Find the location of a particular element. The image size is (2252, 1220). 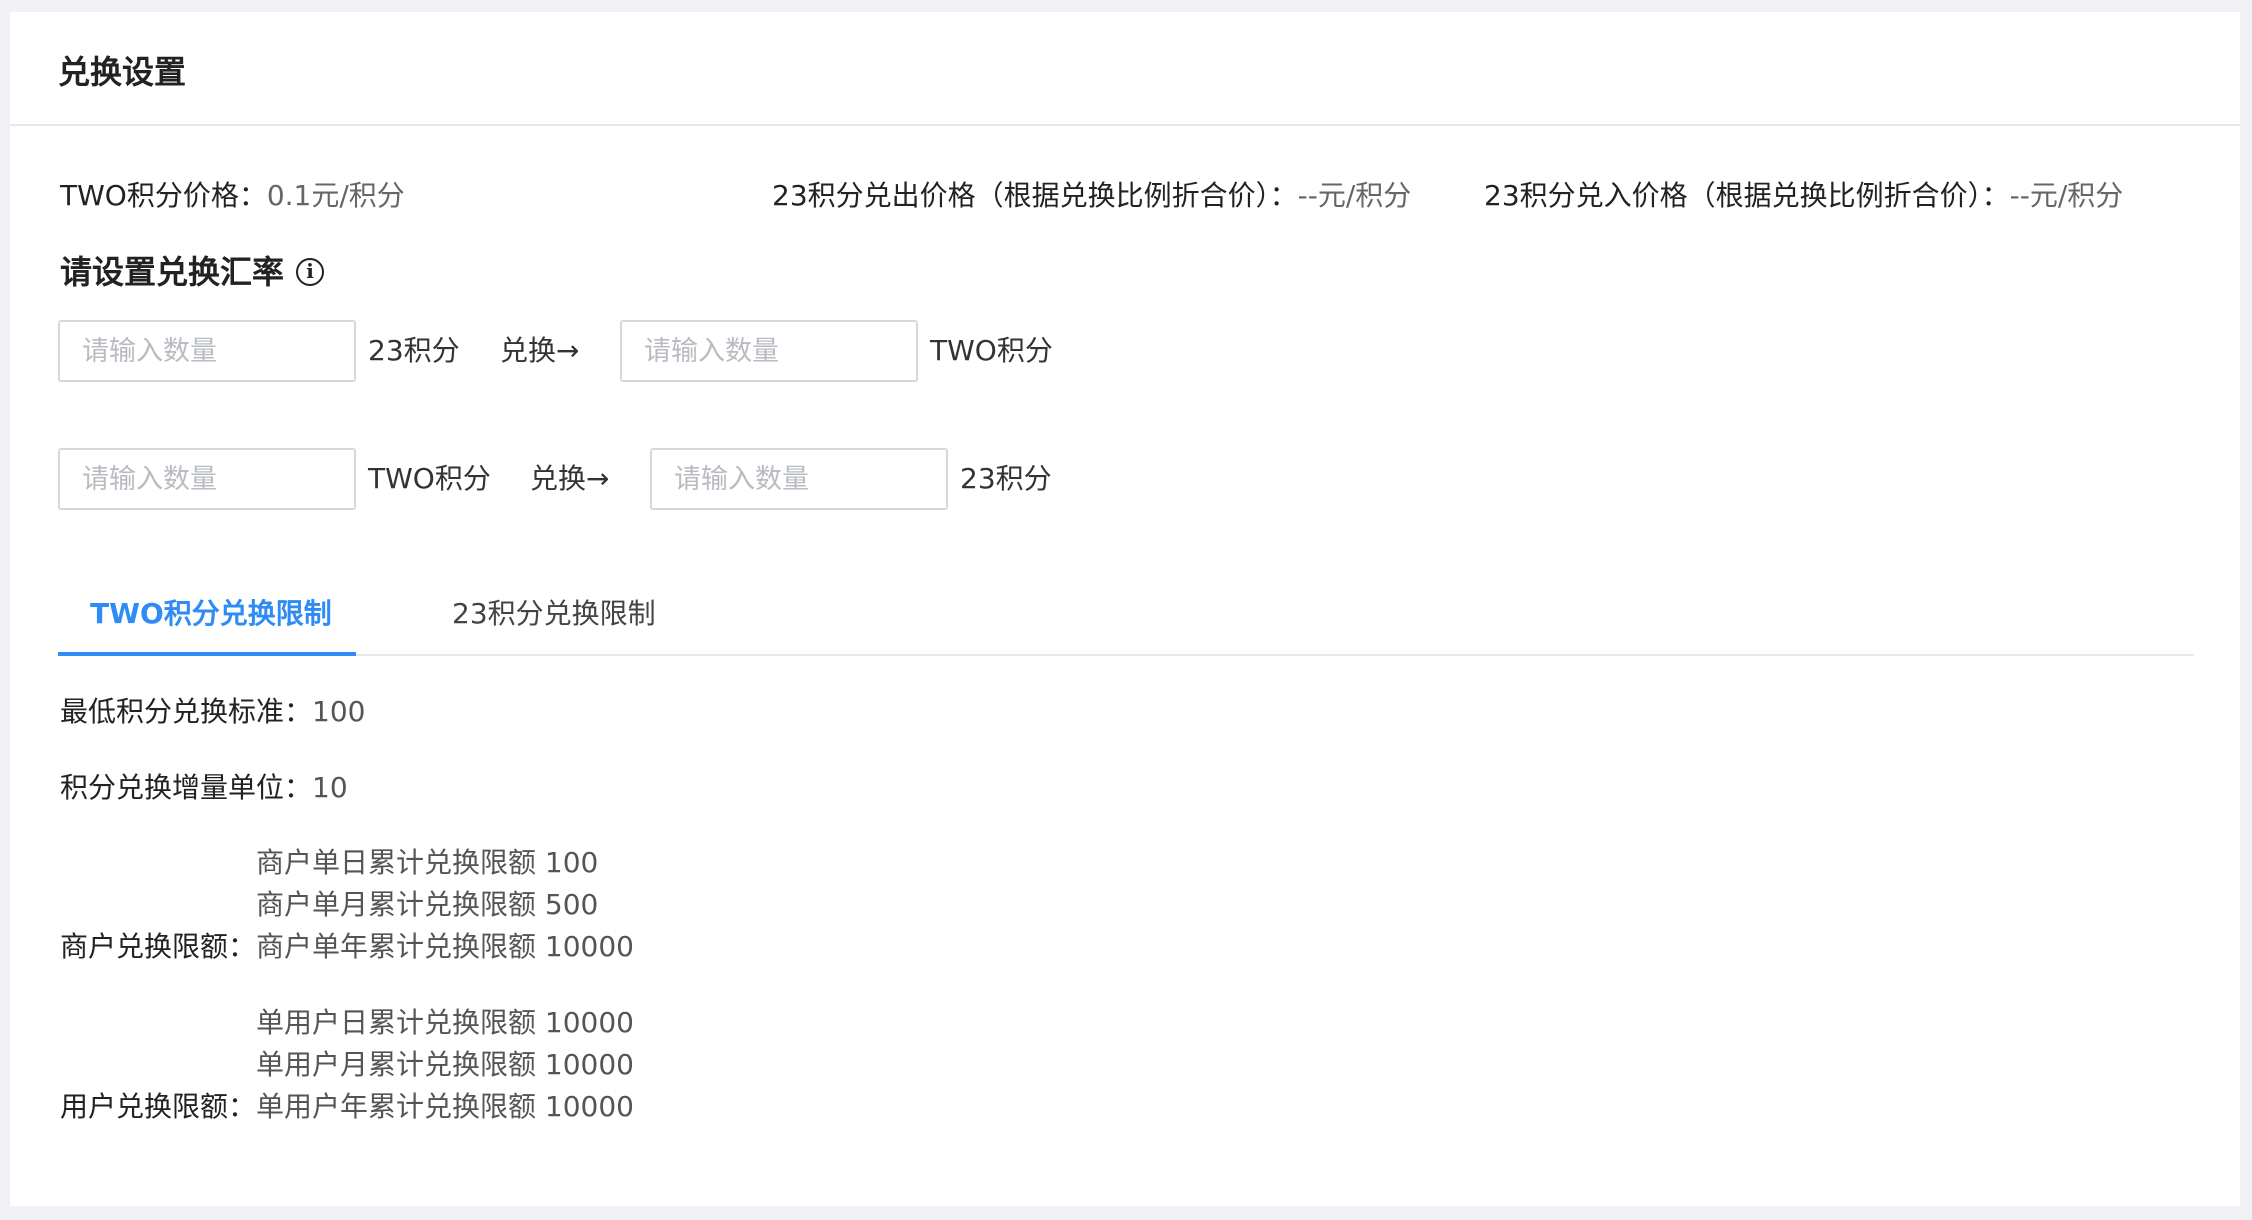

min-standard-label: 最低积分兑换标准： is located at coordinates (186, 711).